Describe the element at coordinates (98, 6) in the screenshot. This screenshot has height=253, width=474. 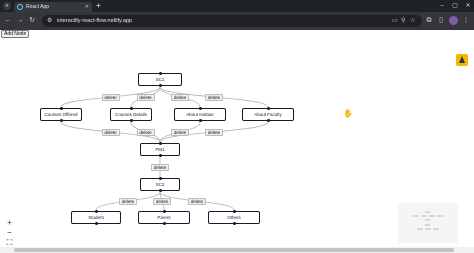
I see `new-tab-button: +` at that location.